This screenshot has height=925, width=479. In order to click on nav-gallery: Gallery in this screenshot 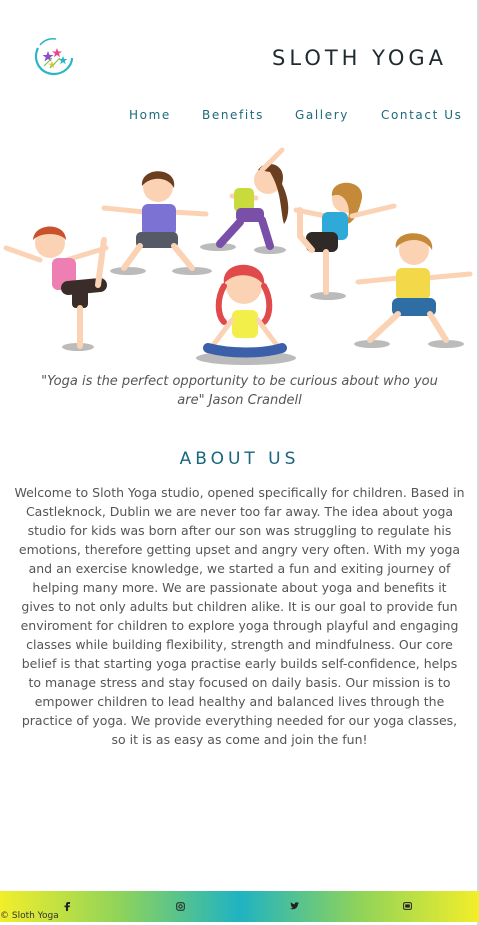, I will do `click(322, 115)`.